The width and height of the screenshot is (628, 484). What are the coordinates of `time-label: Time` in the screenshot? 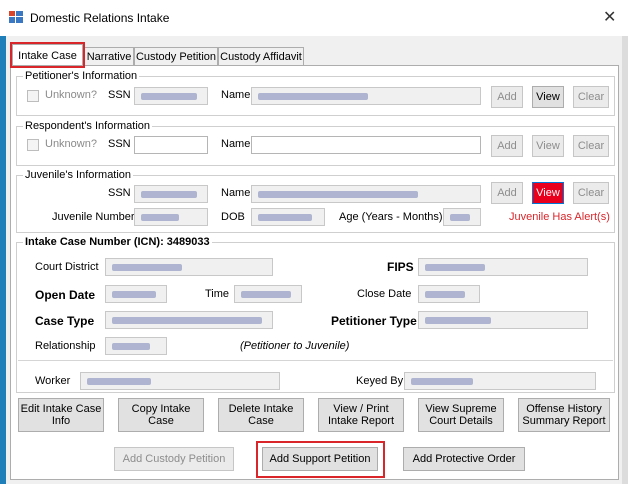 It's located at (217, 294).